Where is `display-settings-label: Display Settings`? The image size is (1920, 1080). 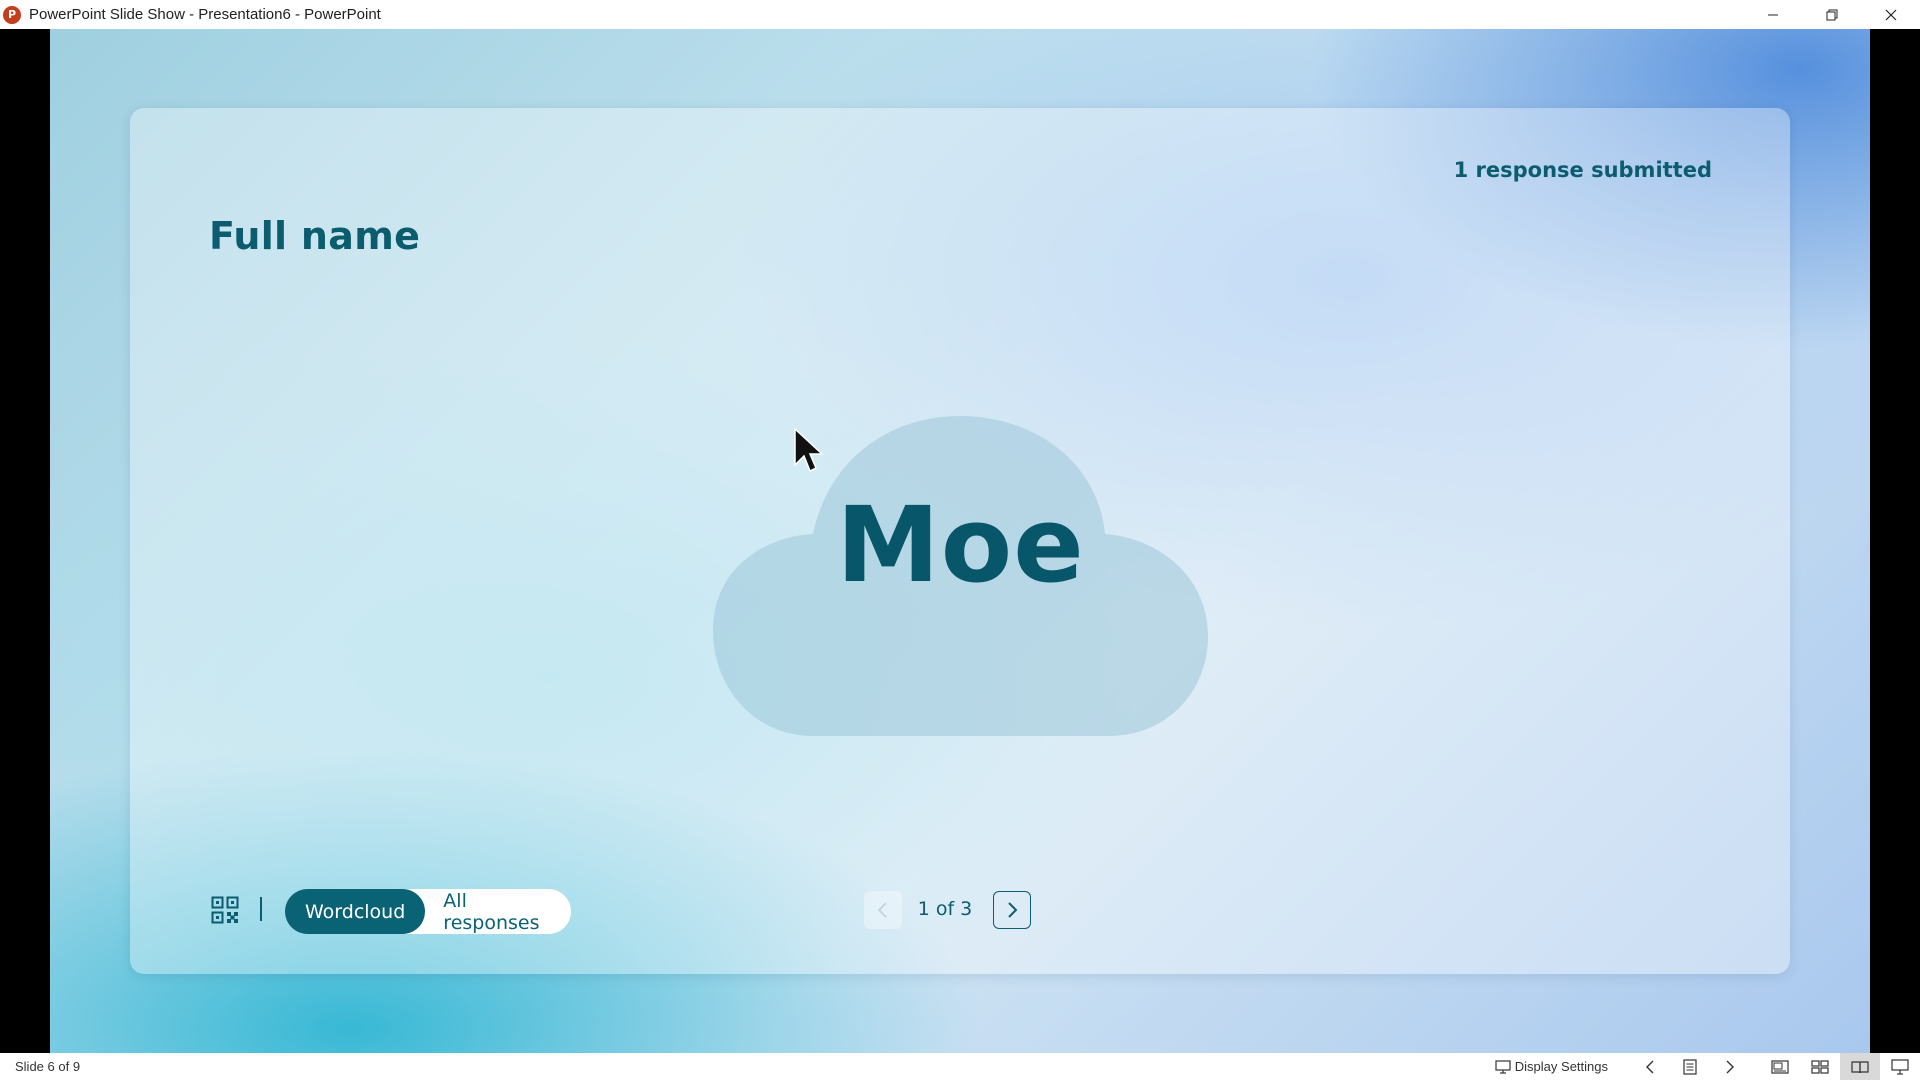 display-settings-label: Display Settings is located at coordinates (1561, 1066).